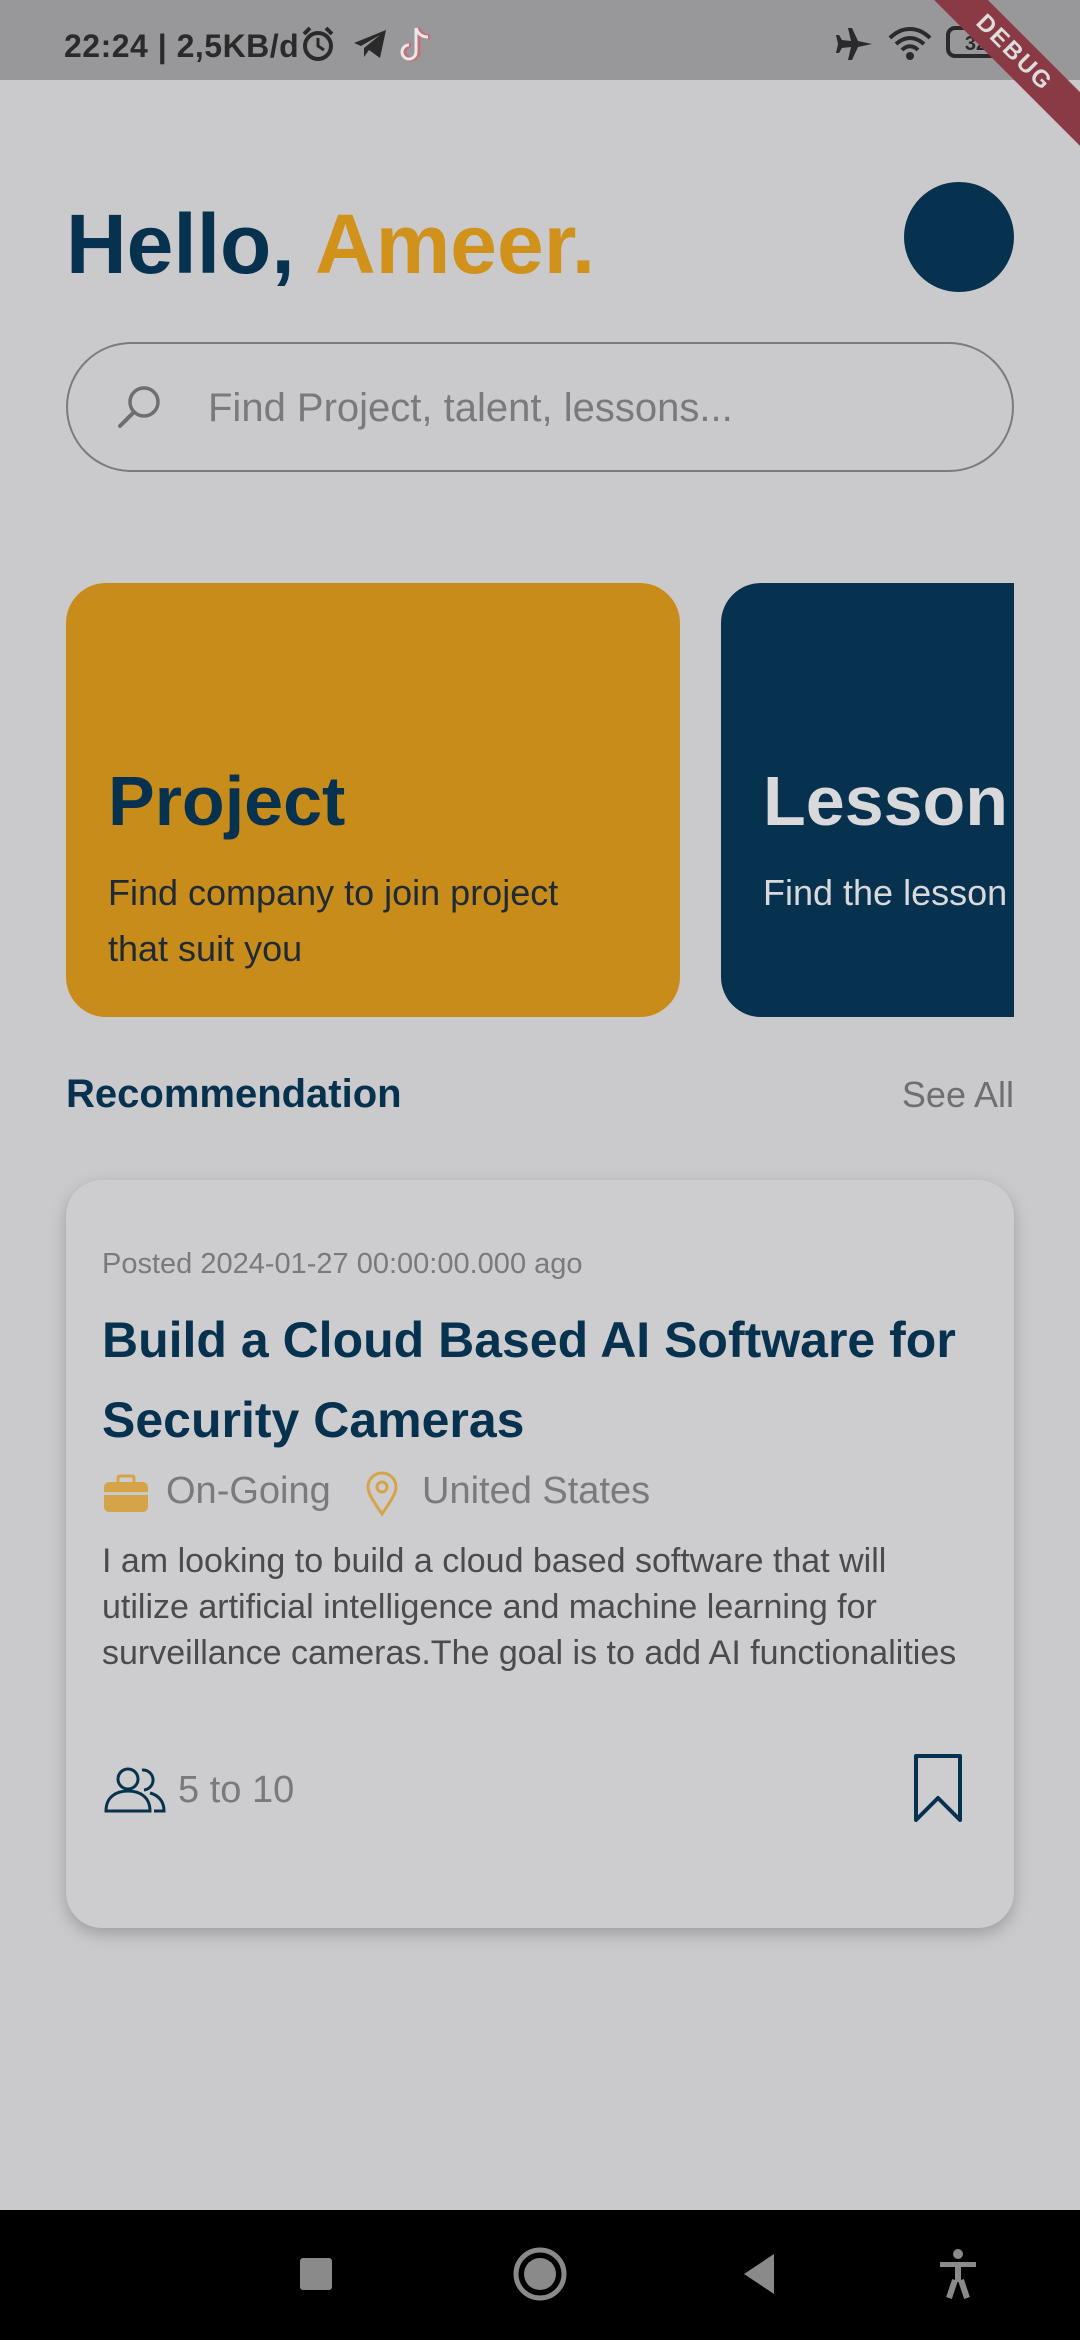 The height and width of the screenshot is (2340, 1080). What do you see at coordinates (234, 1094) in the screenshot?
I see `recommendation-heading: Recommendation` at bounding box center [234, 1094].